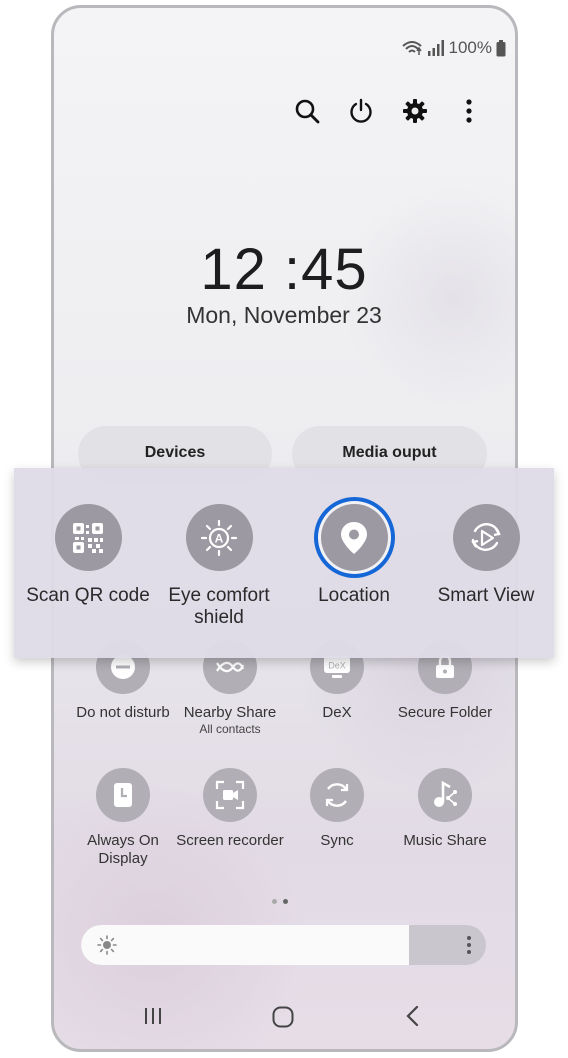 The height and width of the screenshot is (1058, 568). What do you see at coordinates (230, 729) in the screenshot?
I see `tile-sublabel: All contacts` at bounding box center [230, 729].